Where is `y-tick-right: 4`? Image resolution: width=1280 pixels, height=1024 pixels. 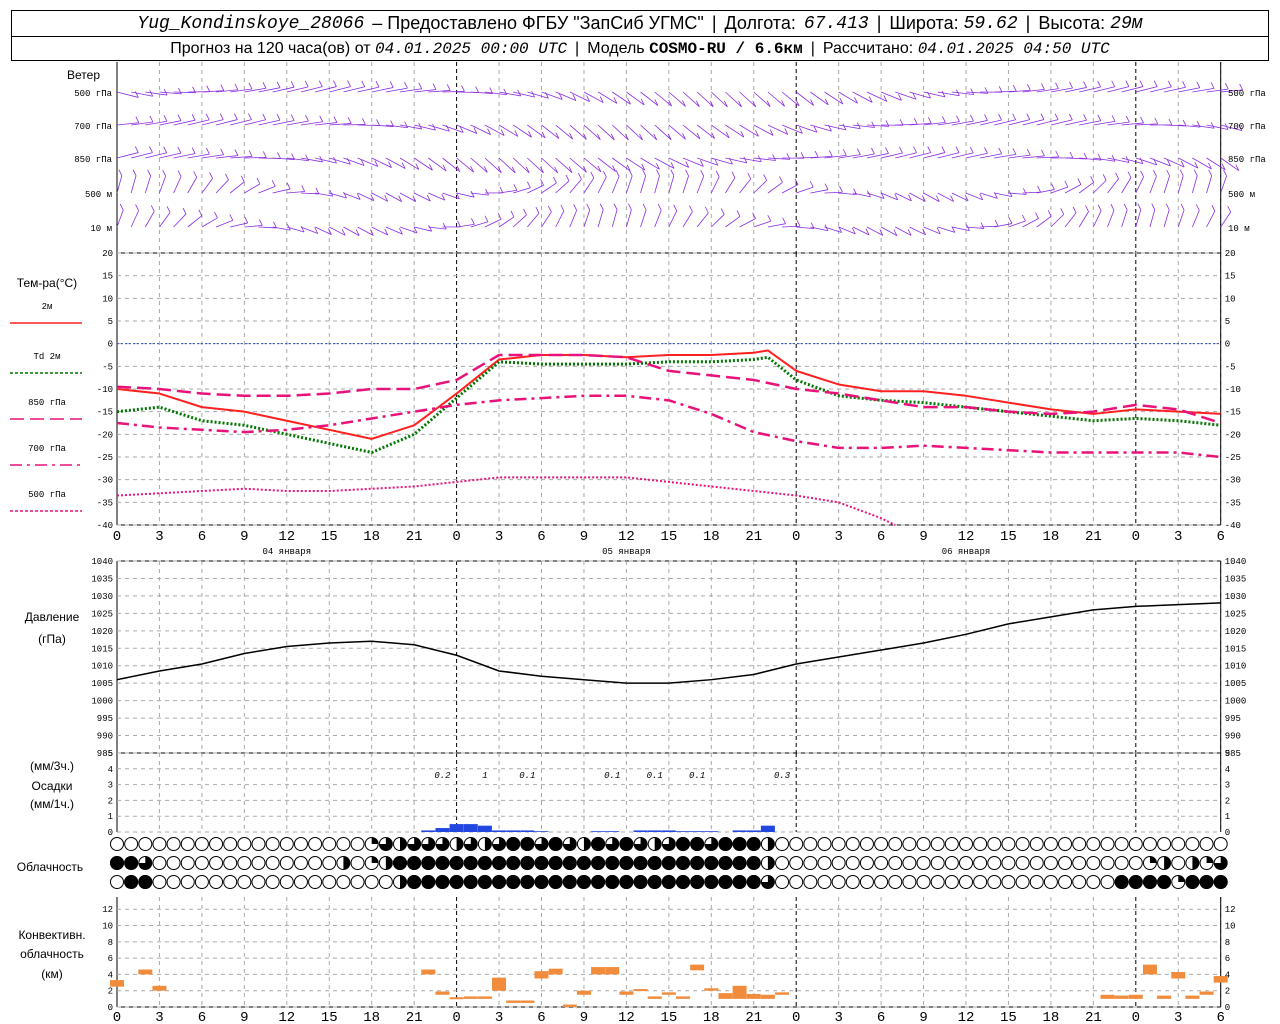
y-tick-right: 4 is located at coordinates (1227, 975).